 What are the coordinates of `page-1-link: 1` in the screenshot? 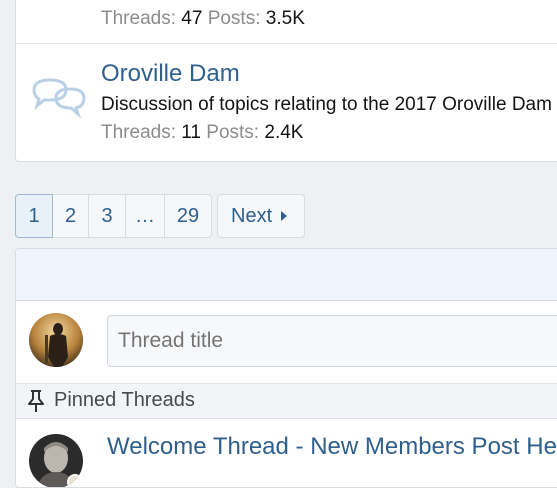 It's located at (34, 216).